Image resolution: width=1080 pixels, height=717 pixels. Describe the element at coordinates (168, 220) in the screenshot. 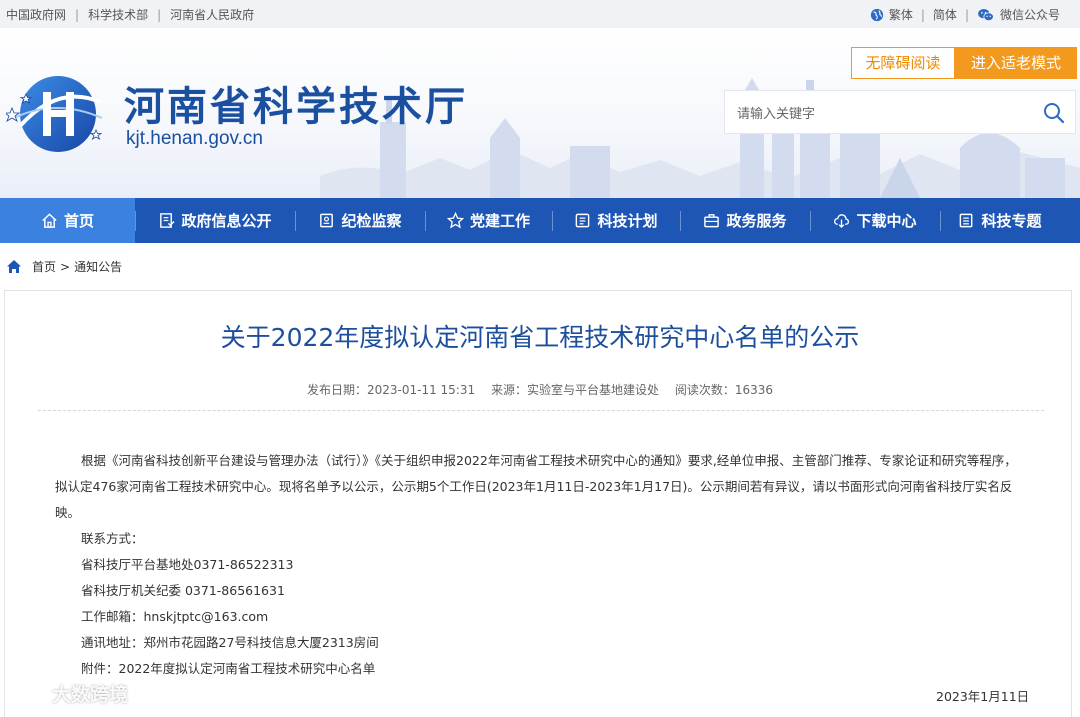

I see `document-icon` at that location.